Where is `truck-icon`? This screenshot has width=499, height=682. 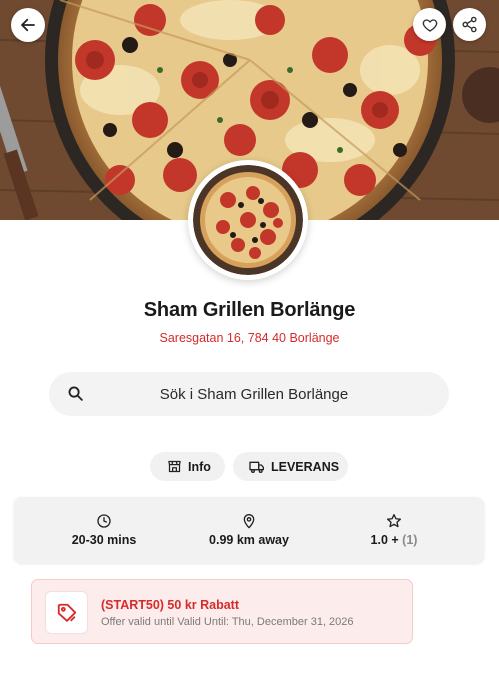
truck-icon is located at coordinates (256, 467).